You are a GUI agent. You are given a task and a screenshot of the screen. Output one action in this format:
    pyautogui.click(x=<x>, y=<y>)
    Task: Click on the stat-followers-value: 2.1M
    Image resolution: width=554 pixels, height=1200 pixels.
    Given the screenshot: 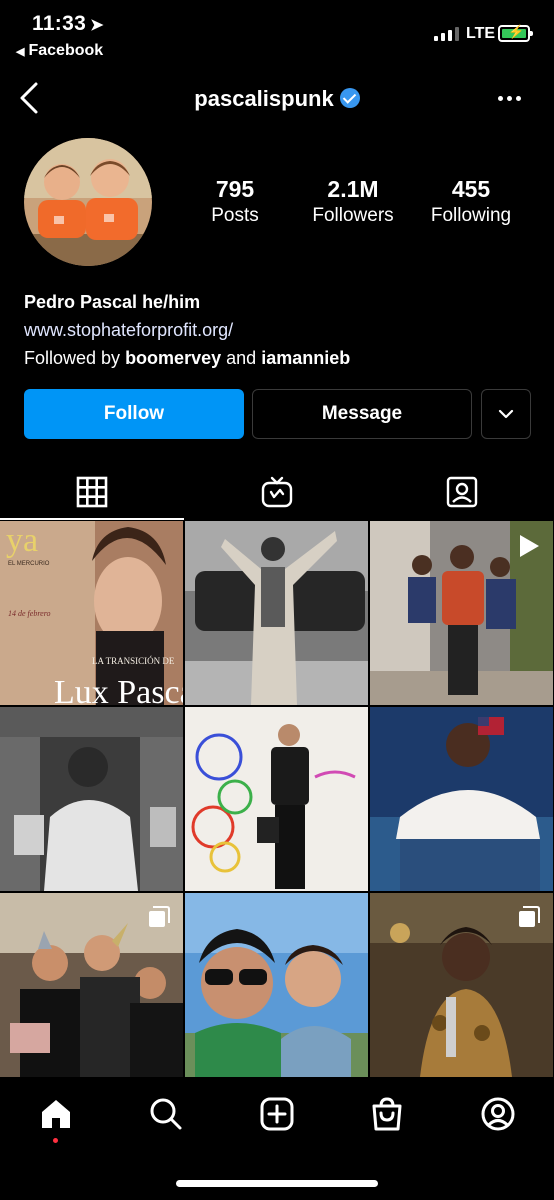 What is the action you would take?
    pyautogui.click(x=353, y=189)
    